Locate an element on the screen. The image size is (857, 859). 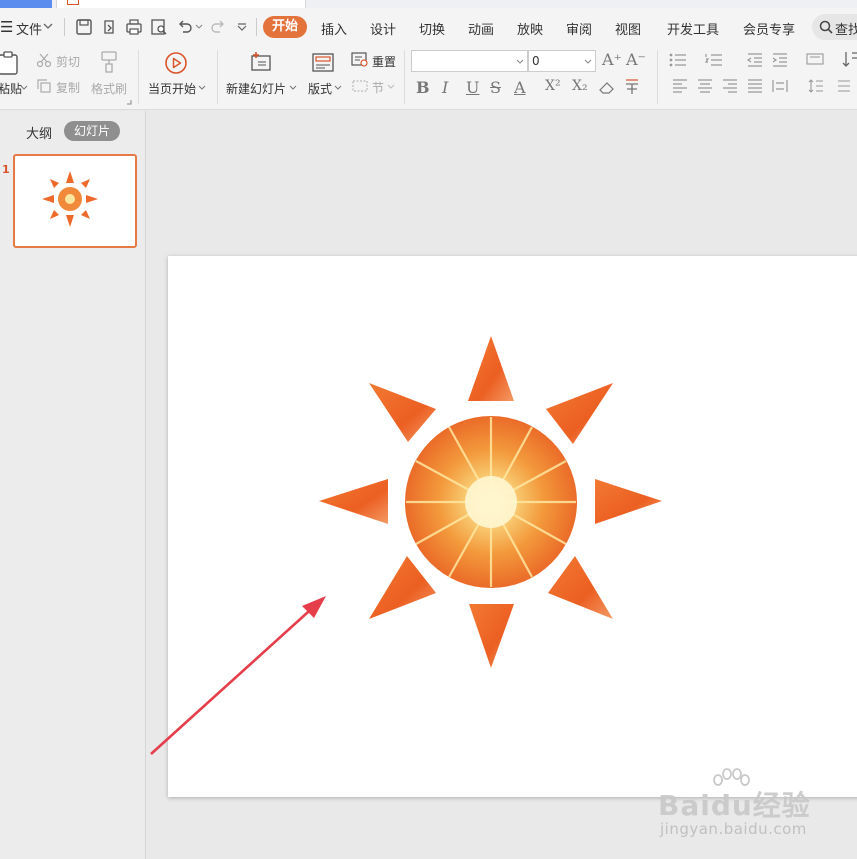
hamburger-icon: ☰ is located at coordinates (6, 27).